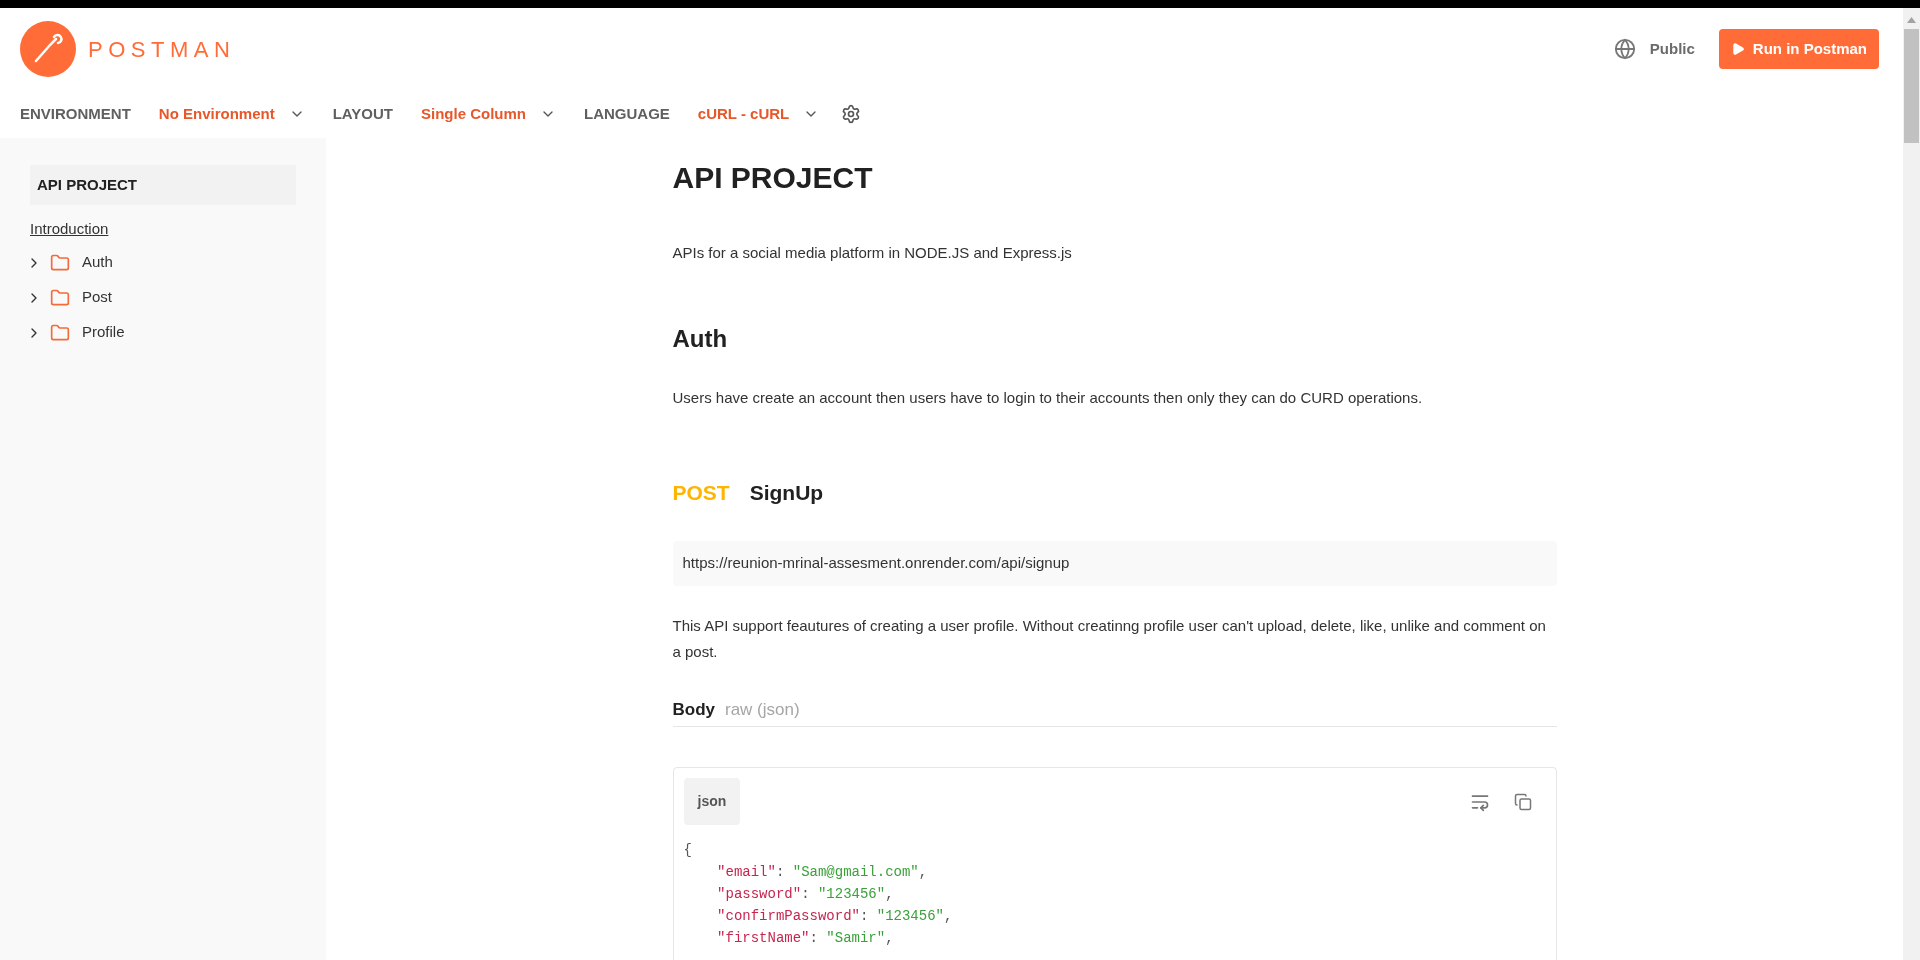 This screenshot has height=960, width=1920. Describe the element at coordinates (758, 114) in the screenshot. I see `toolbar-dropdown: cURL - cURL` at that location.